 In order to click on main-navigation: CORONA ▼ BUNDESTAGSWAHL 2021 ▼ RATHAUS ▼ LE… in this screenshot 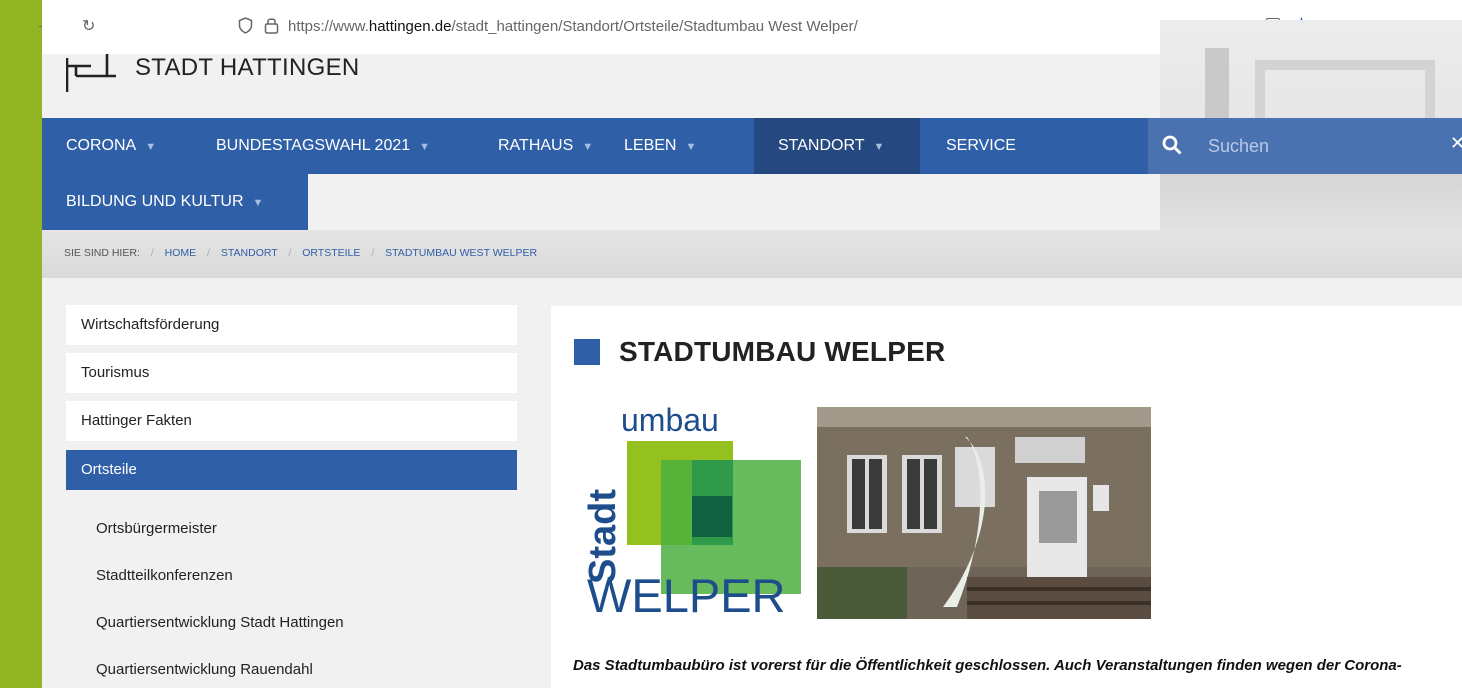, I will do `click(595, 146)`.